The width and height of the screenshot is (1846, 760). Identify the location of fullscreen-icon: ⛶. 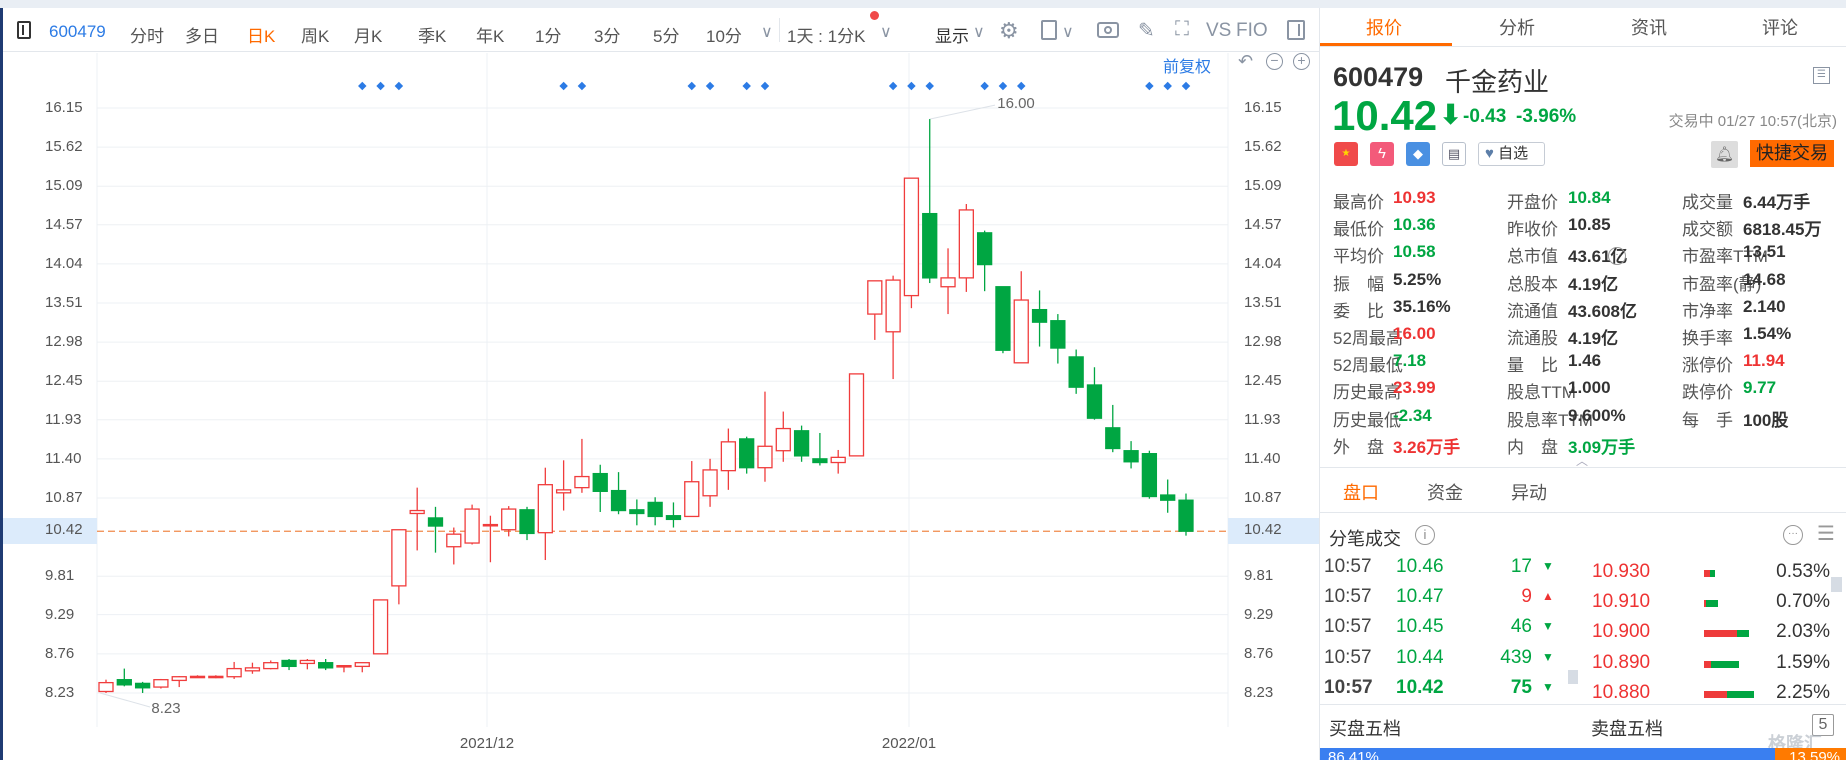
(1182, 29).